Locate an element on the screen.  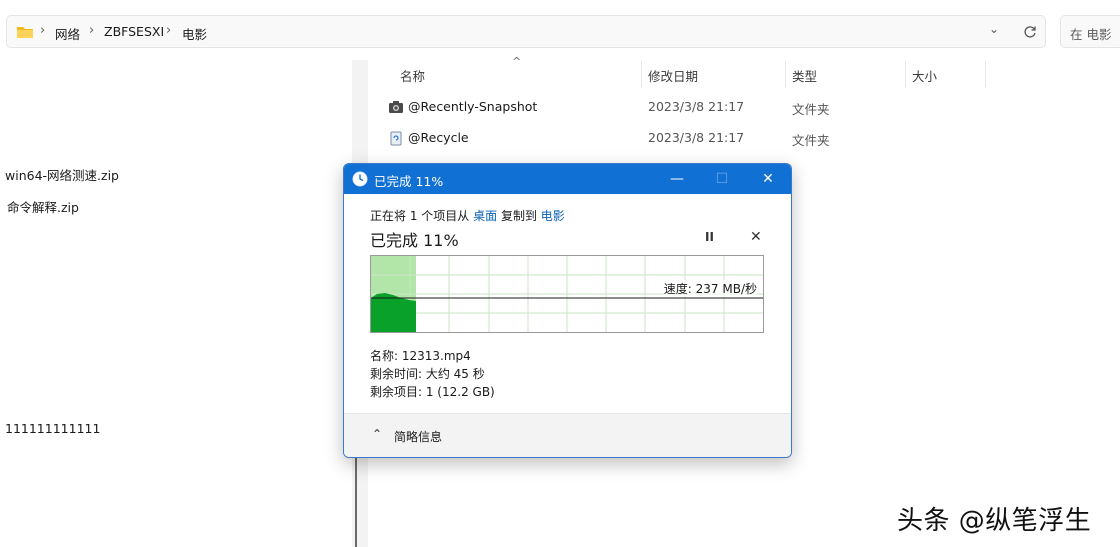
destination-link: 电影 is located at coordinates (553, 216).